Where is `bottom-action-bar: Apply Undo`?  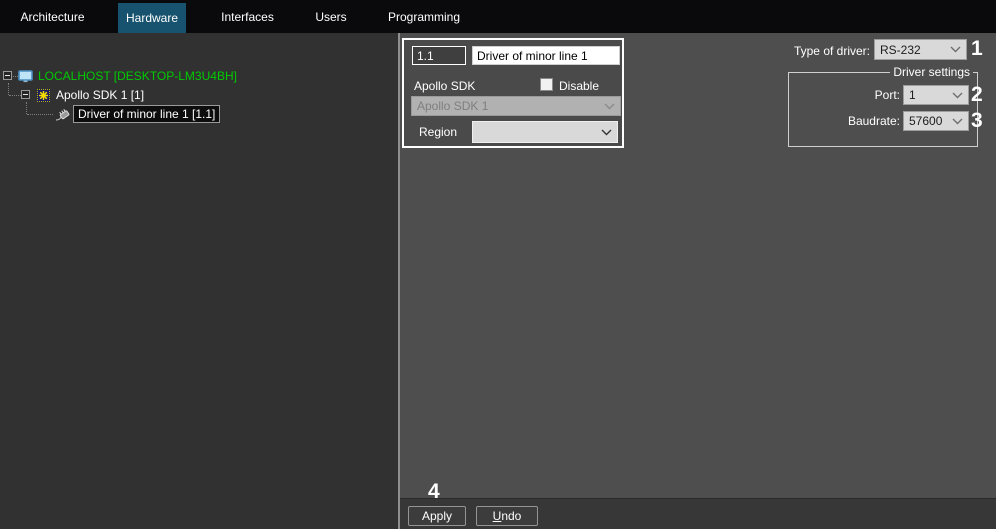
bottom-action-bar: Apply Undo is located at coordinates (698, 513).